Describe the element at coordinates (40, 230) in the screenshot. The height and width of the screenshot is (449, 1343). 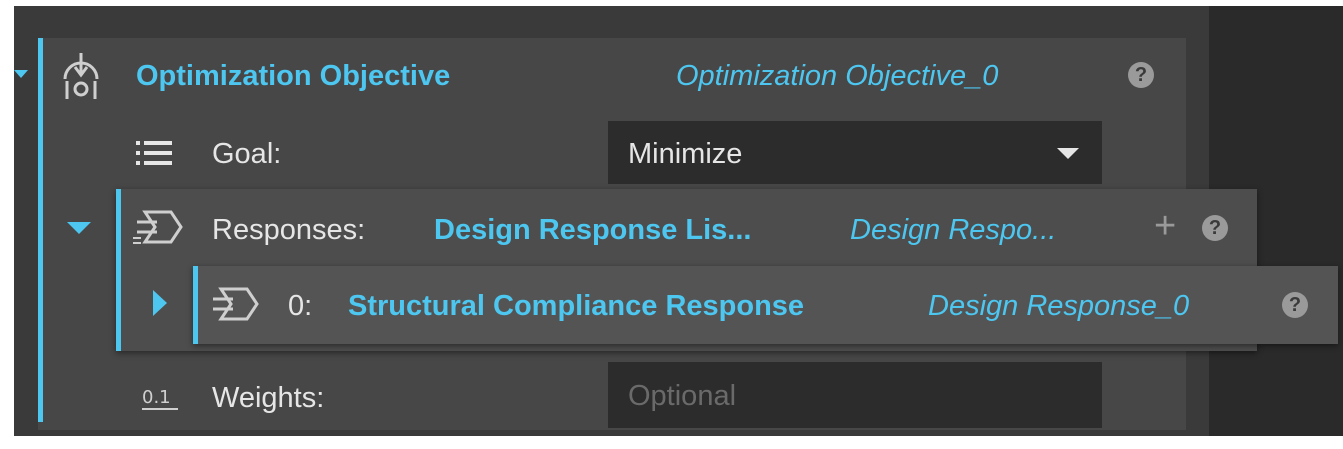
I see `objective-accent-bar` at that location.